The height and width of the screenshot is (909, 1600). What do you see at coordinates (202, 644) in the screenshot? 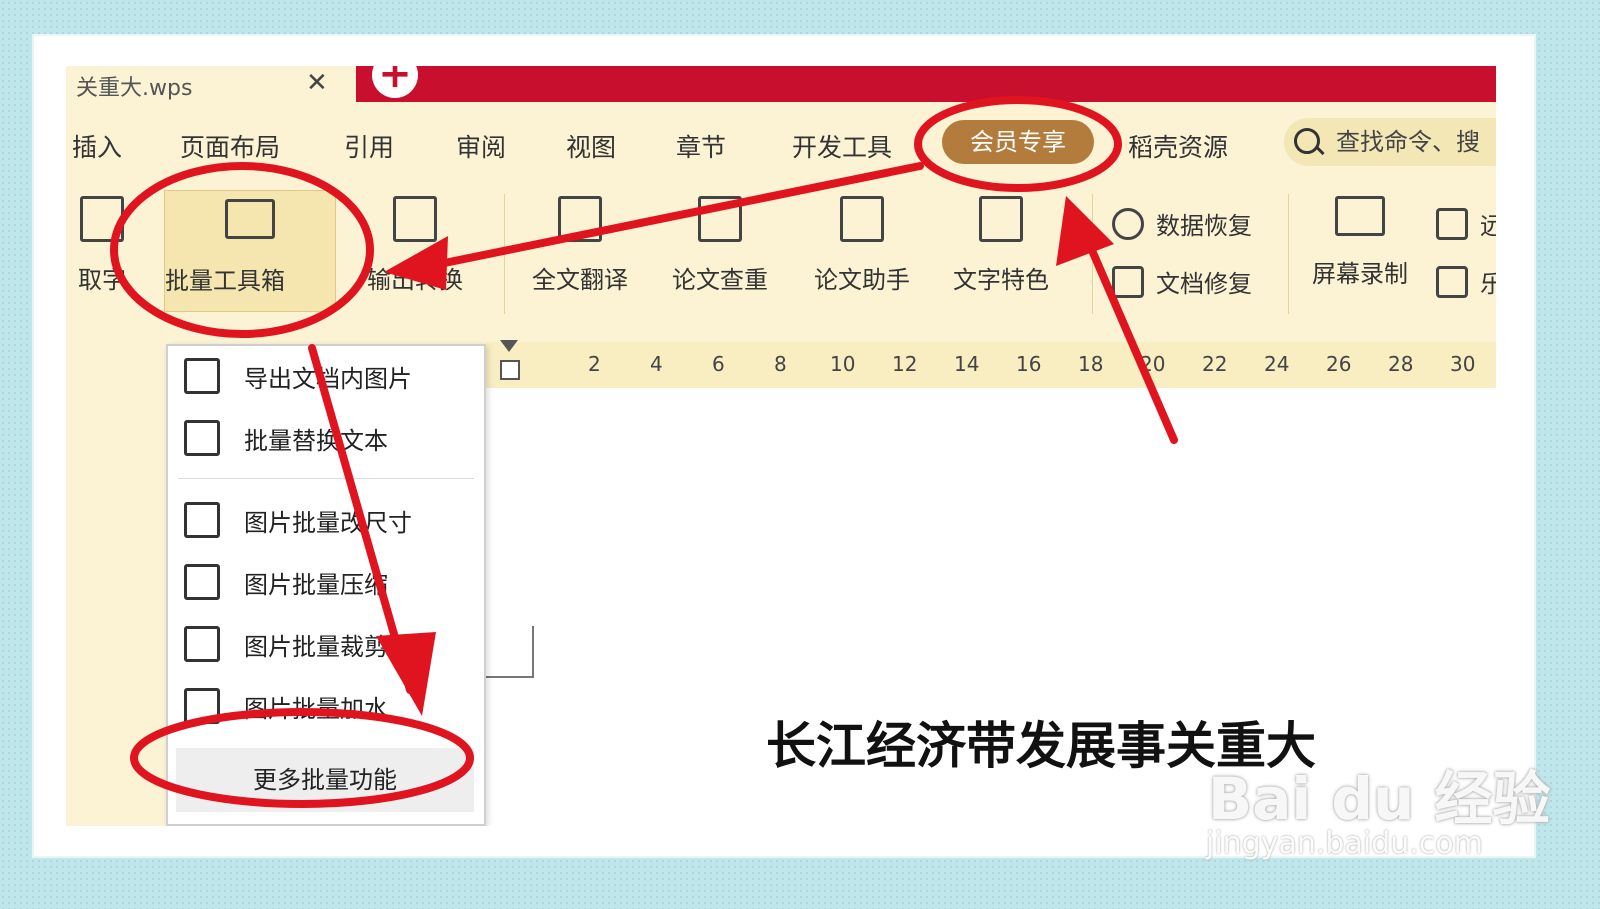
I see `crop-icon` at bounding box center [202, 644].